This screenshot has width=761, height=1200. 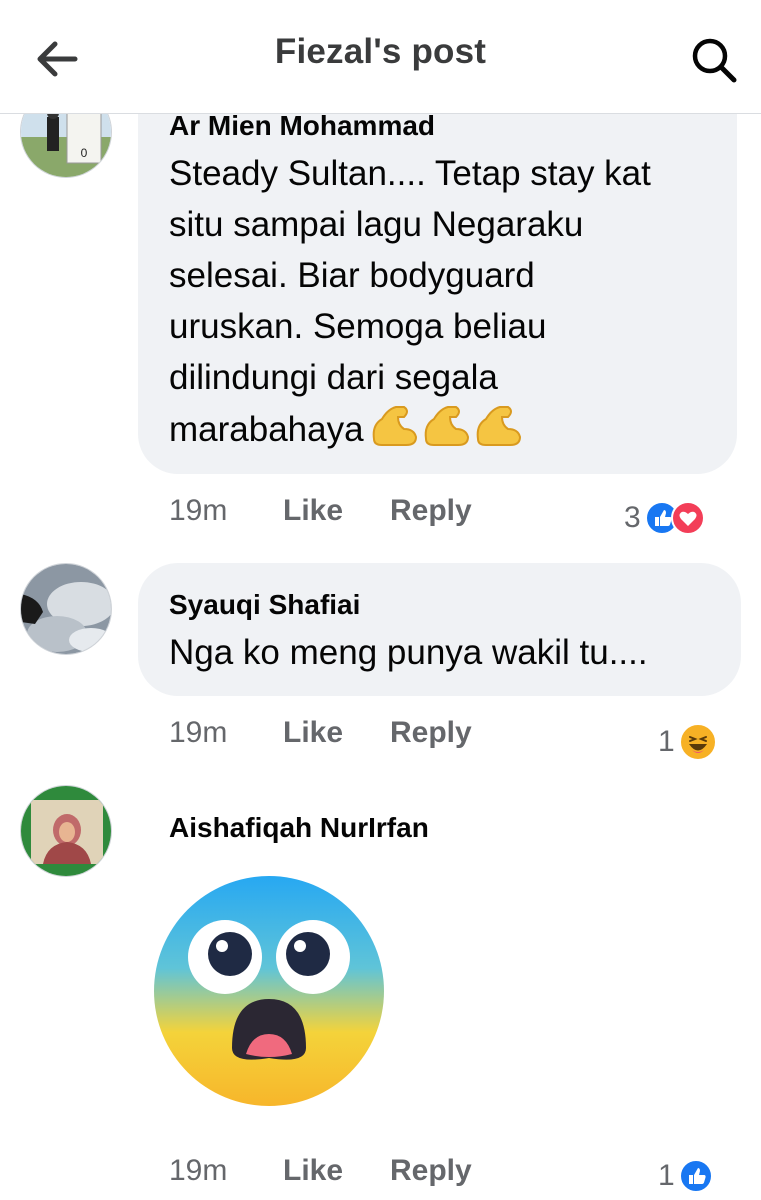 What do you see at coordinates (376, 224) in the screenshot?
I see `comment-text-line: situ sampai lagu Negaraku` at bounding box center [376, 224].